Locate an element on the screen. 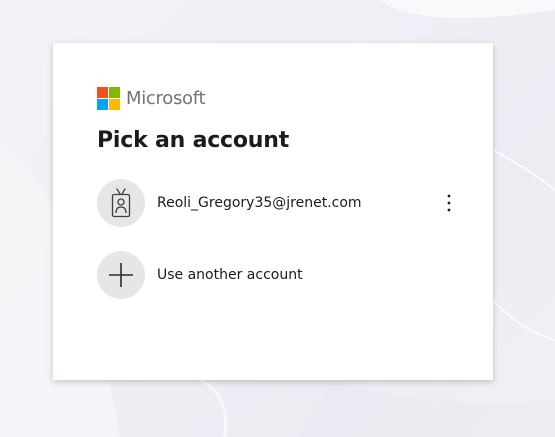 The width and height of the screenshot is (555, 437). plus-avatar is located at coordinates (121, 275).